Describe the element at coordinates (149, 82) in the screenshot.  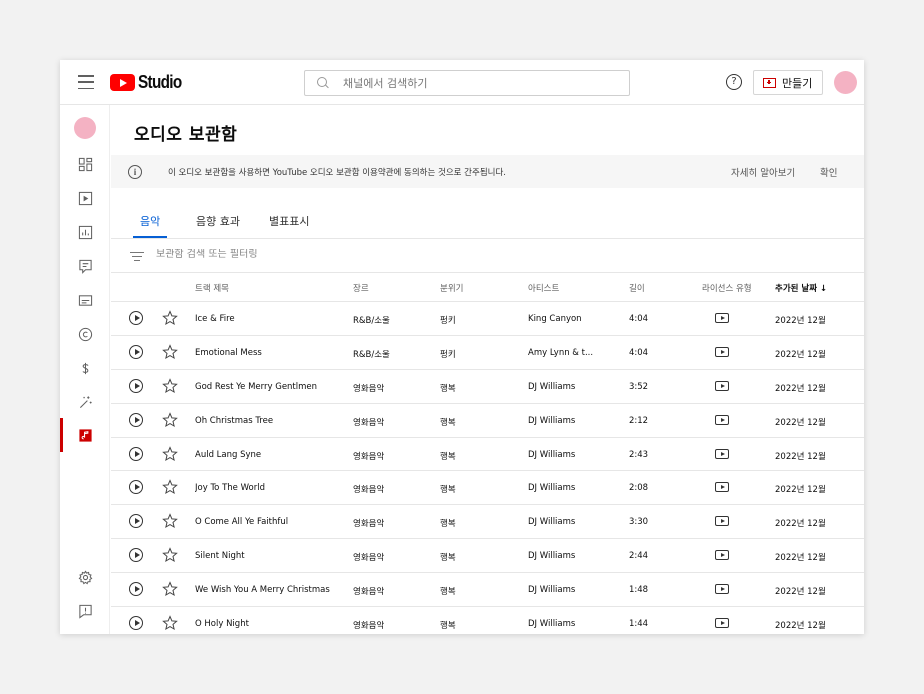
I see `studio-logo: Studio` at that location.